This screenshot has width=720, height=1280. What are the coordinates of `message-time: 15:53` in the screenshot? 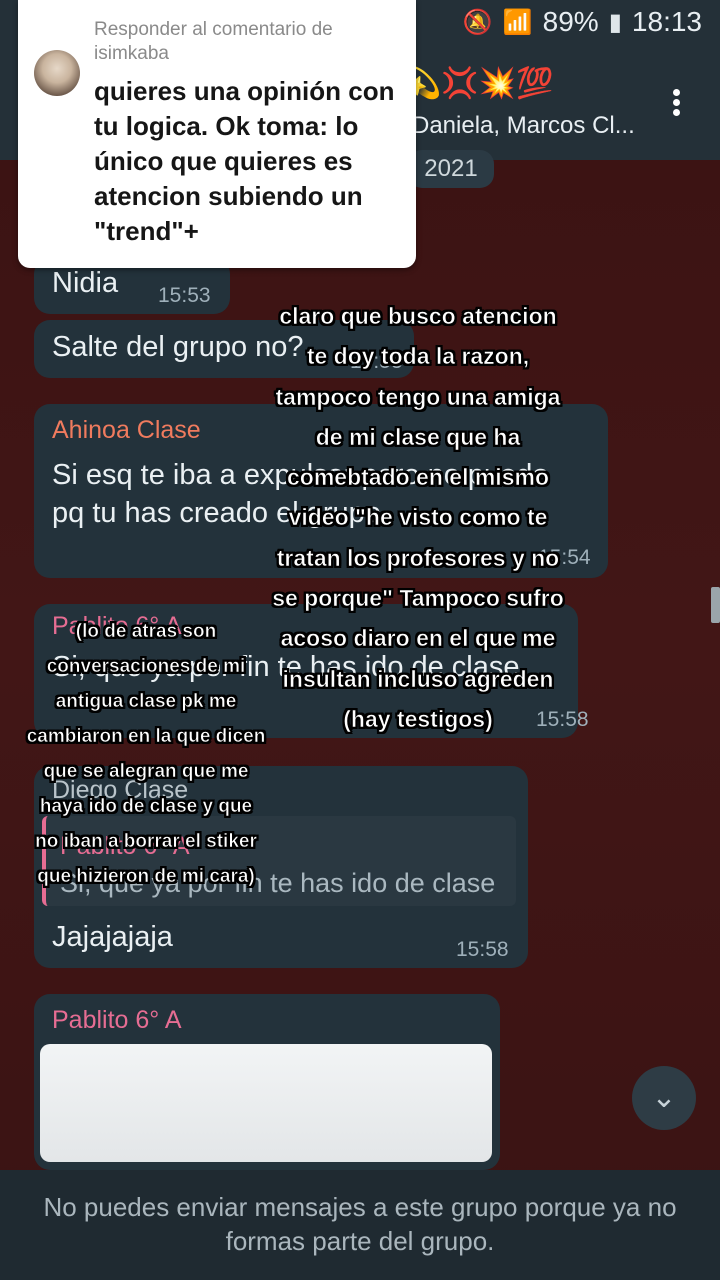 It's located at (184, 295).